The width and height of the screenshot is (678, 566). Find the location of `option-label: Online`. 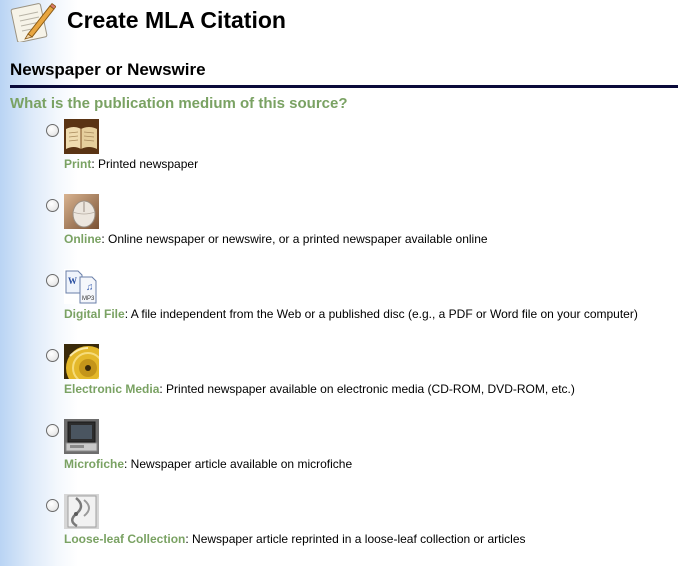

option-label: Online is located at coordinates (82, 239).